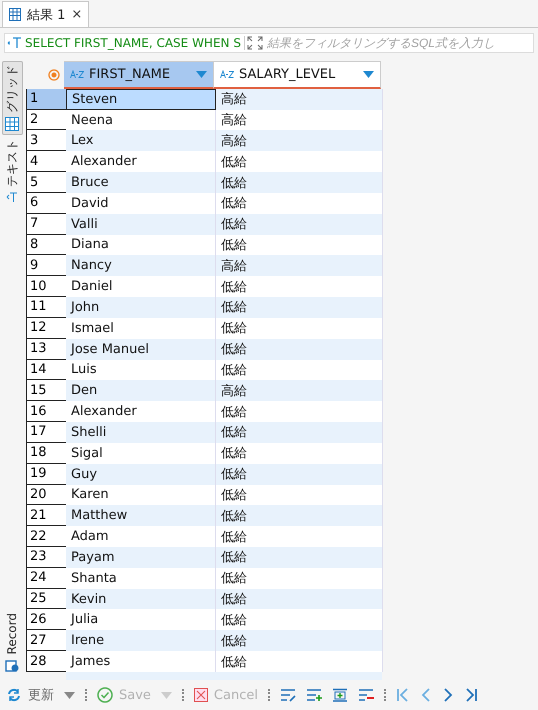 Image resolution: width=538 pixels, height=710 pixels. Describe the element at coordinates (141, 141) in the screenshot. I see `table-cell: Lex` at that location.